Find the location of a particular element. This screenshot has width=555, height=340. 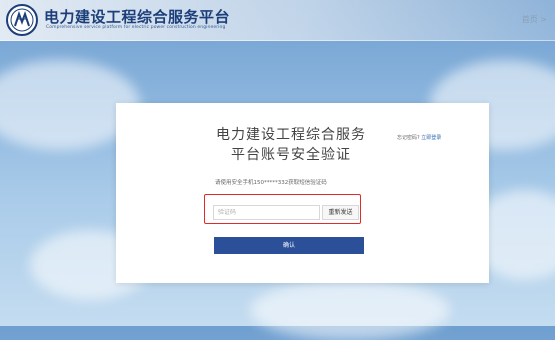

home-link: 首页 > is located at coordinates (534, 19).